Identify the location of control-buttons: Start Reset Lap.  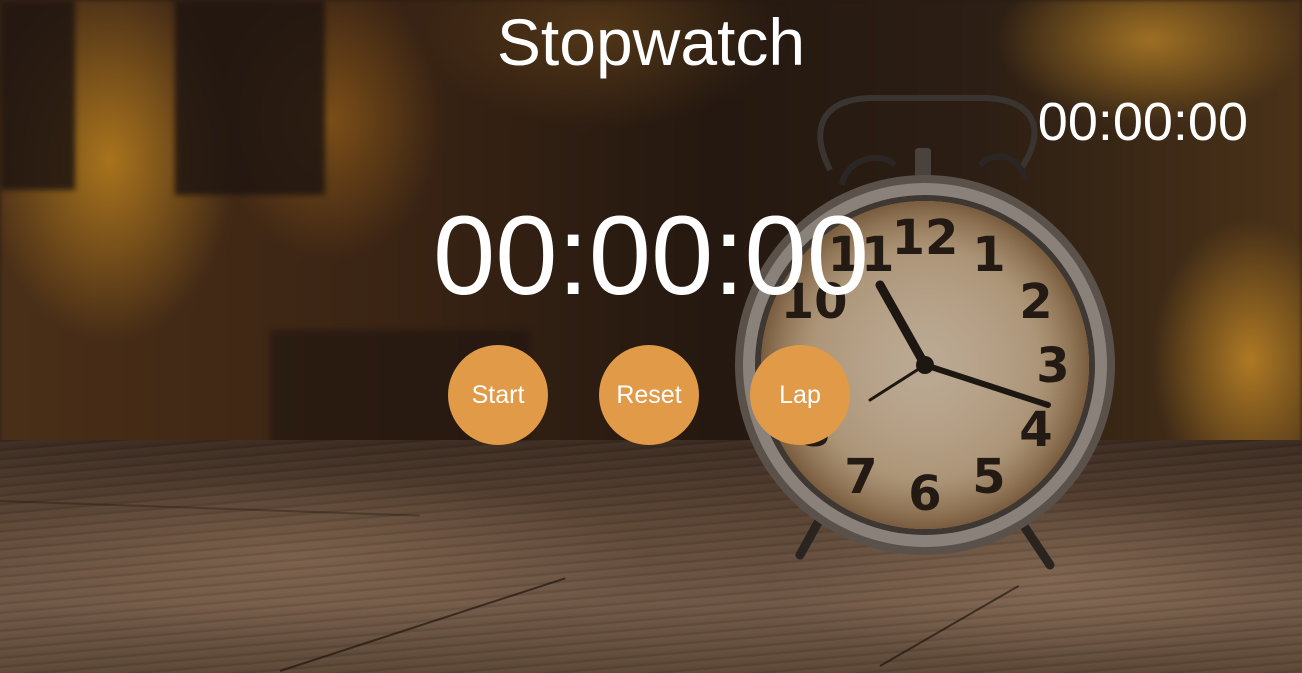
(649, 395).